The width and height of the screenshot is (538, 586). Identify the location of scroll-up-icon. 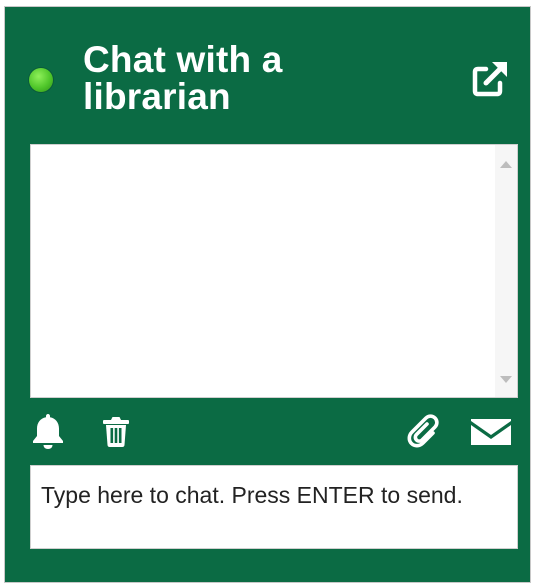
(506, 164).